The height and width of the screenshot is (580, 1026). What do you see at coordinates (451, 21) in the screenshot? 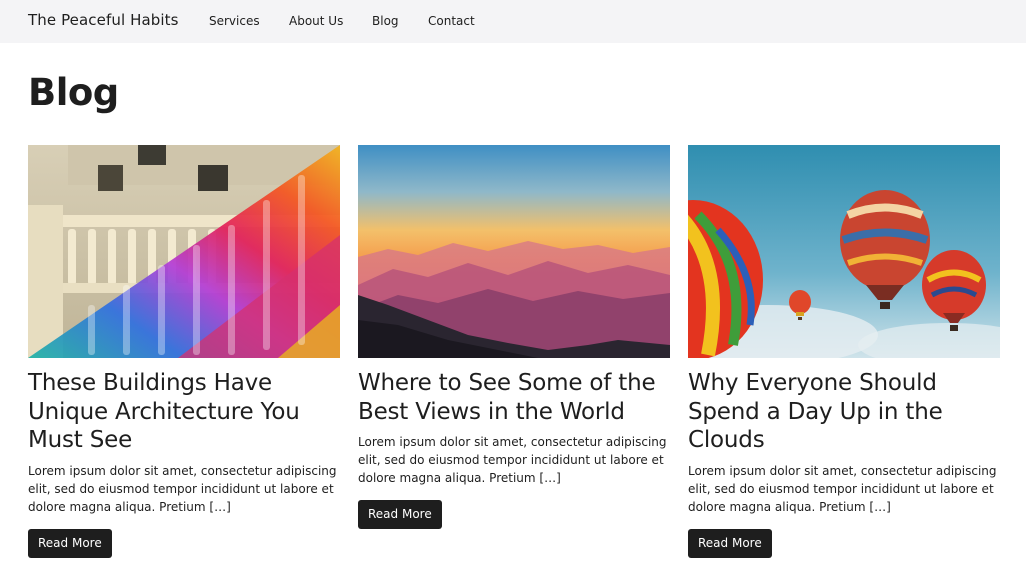
I see `nav-link-contact: Contact` at bounding box center [451, 21].